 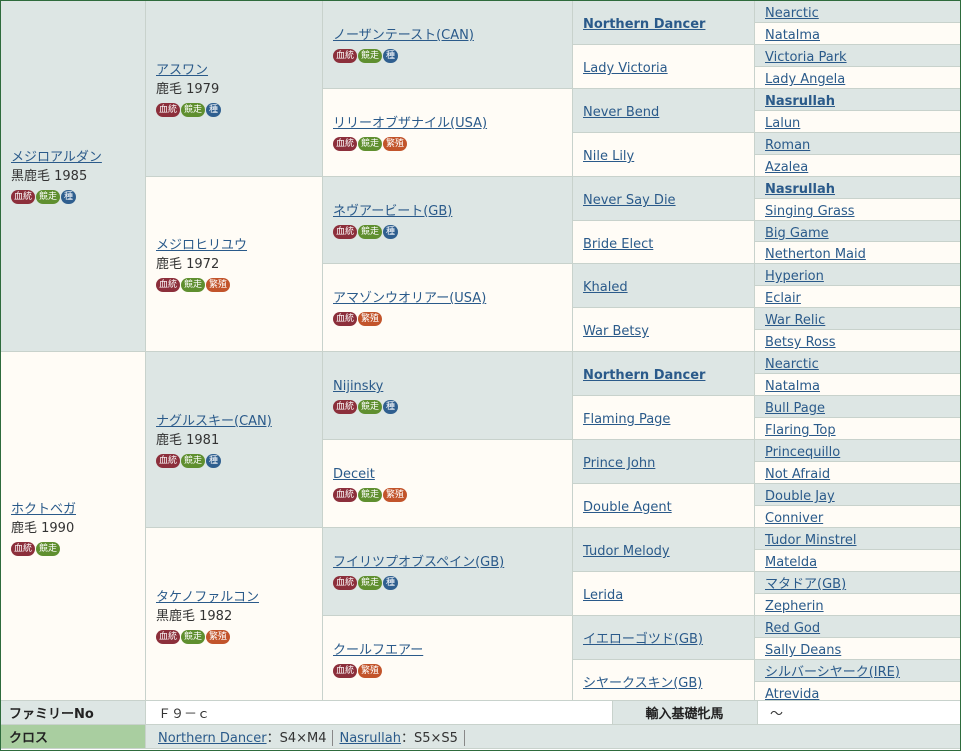 What do you see at coordinates (410, 123) in the screenshot?
I see `horse-link: リリーオブザナイル(USA)` at bounding box center [410, 123].